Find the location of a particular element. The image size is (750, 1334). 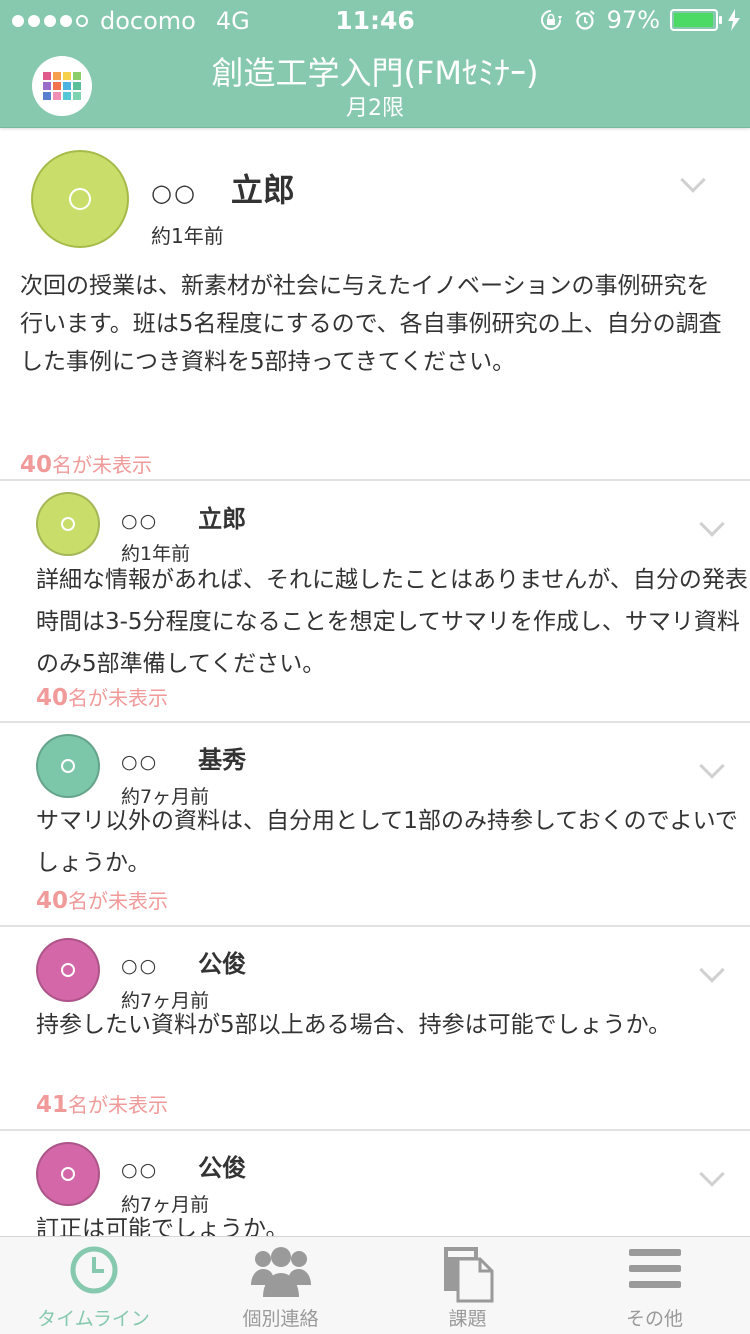

battery-percent: 97% is located at coordinates (633, 20).